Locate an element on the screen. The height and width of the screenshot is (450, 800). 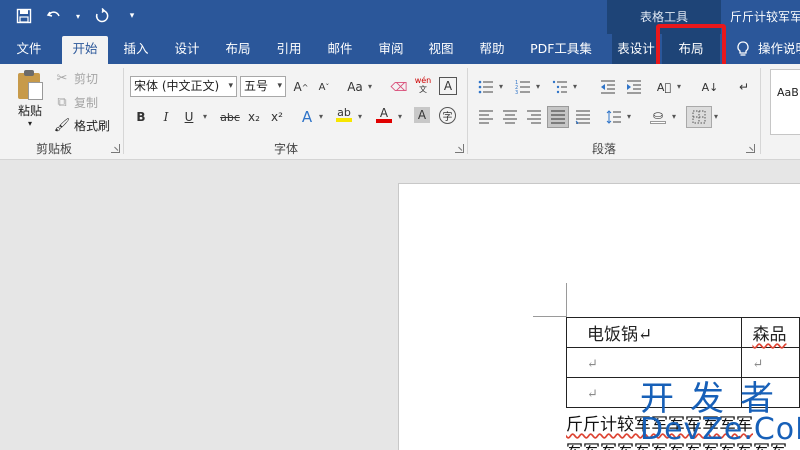
highlight-button: ab is located at coordinates (344, 115).